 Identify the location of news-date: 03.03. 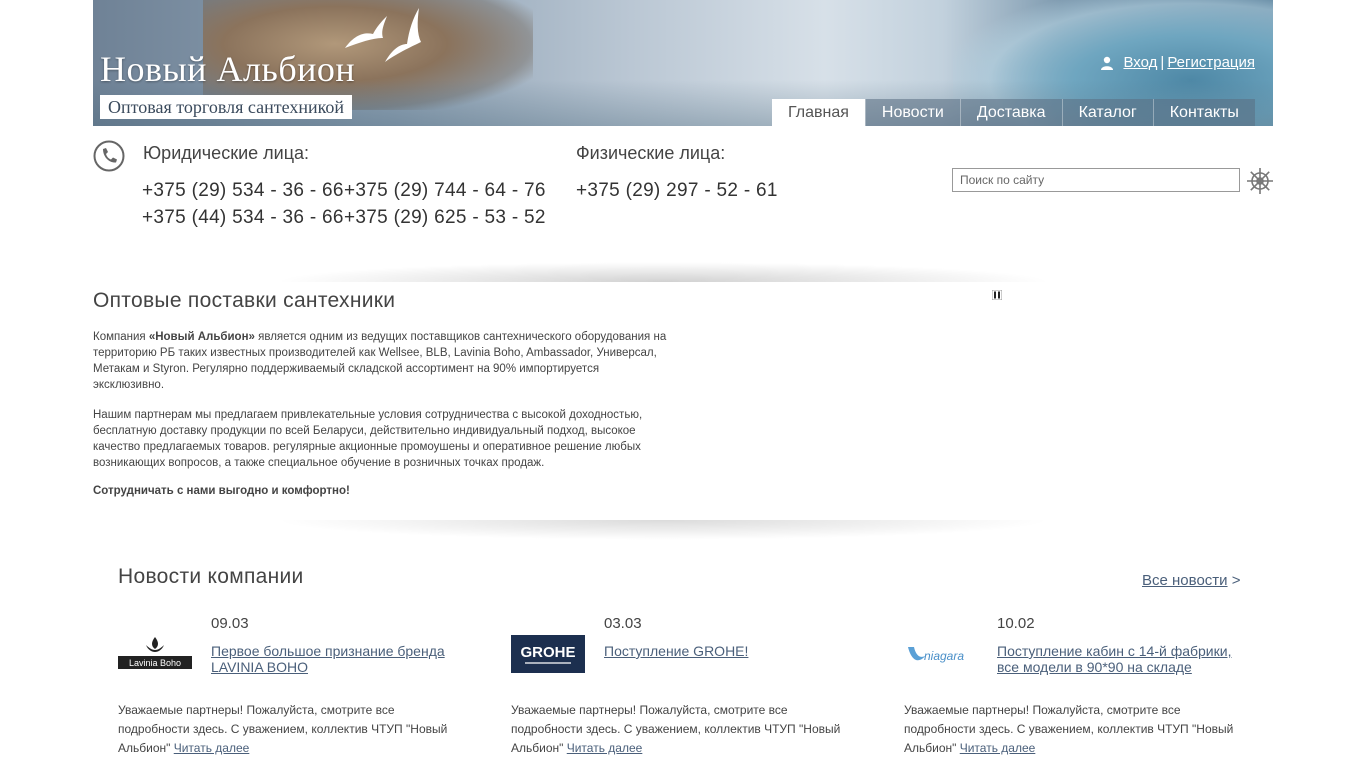
(623, 623).